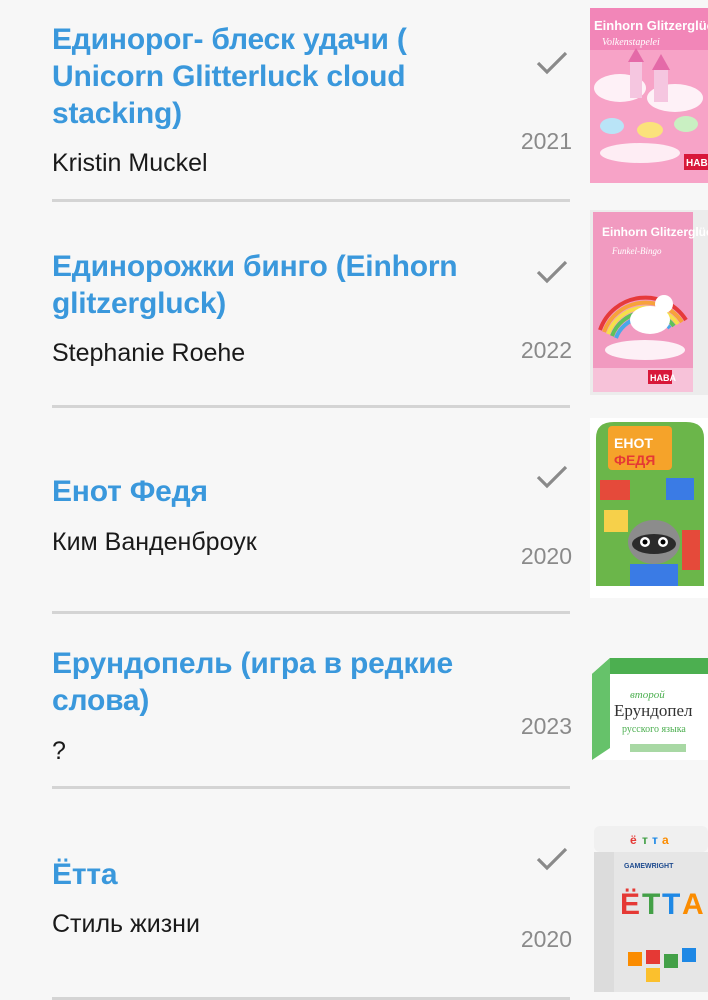 The image size is (708, 1000). Describe the element at coordinates (693, 904) in the screenshot. I see `svg-text: А` at that location.